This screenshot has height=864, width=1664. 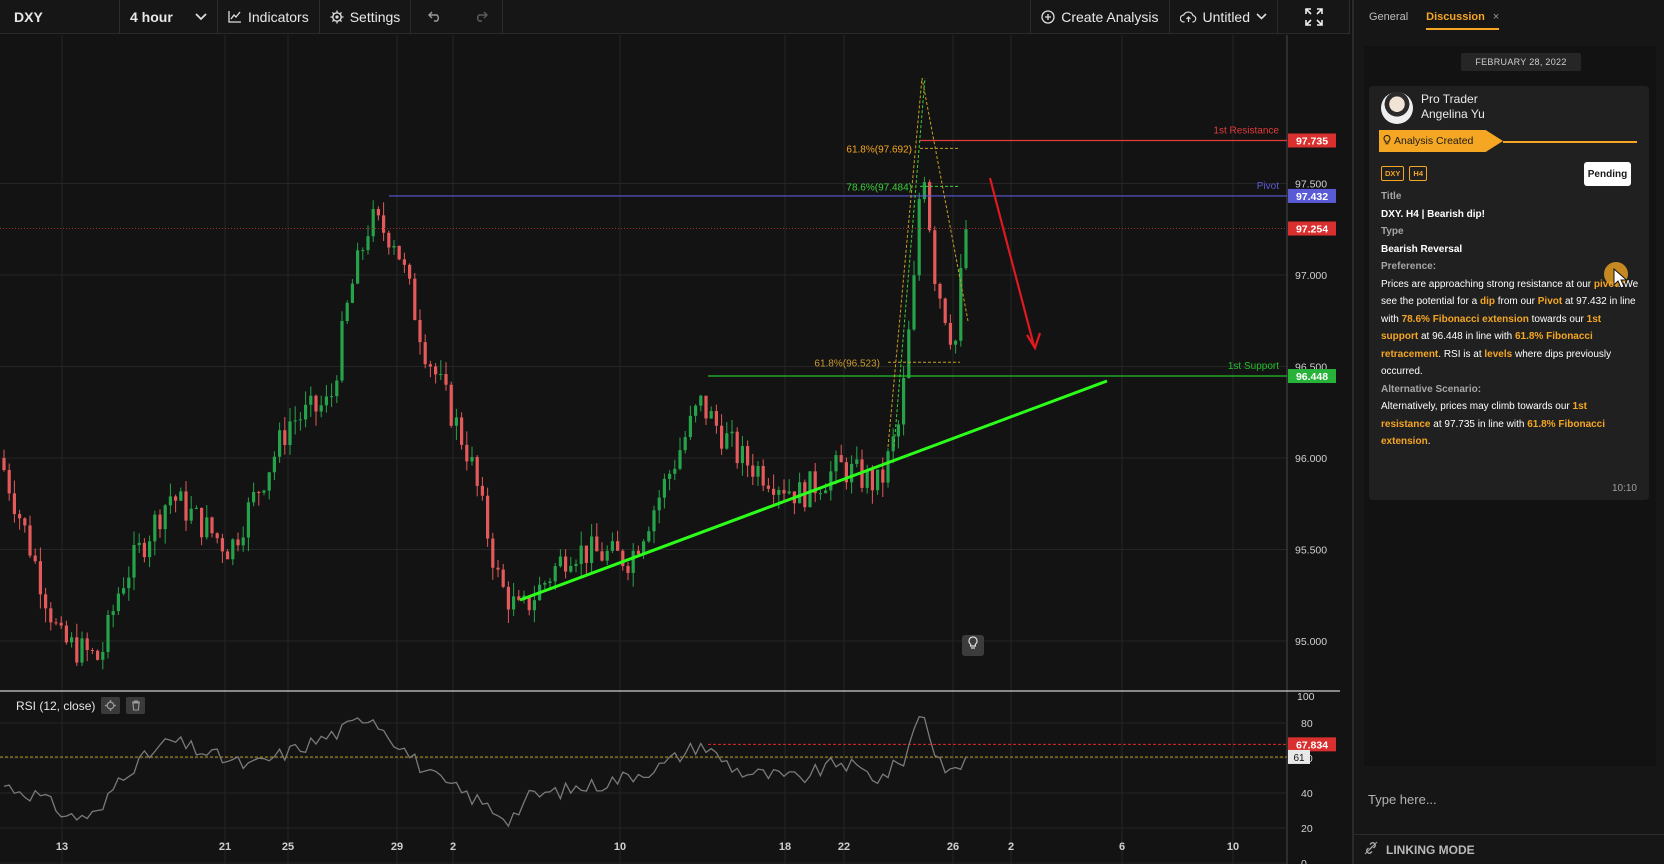 I want to click on layout-name: Untitled, so click(x=1226, y=16).